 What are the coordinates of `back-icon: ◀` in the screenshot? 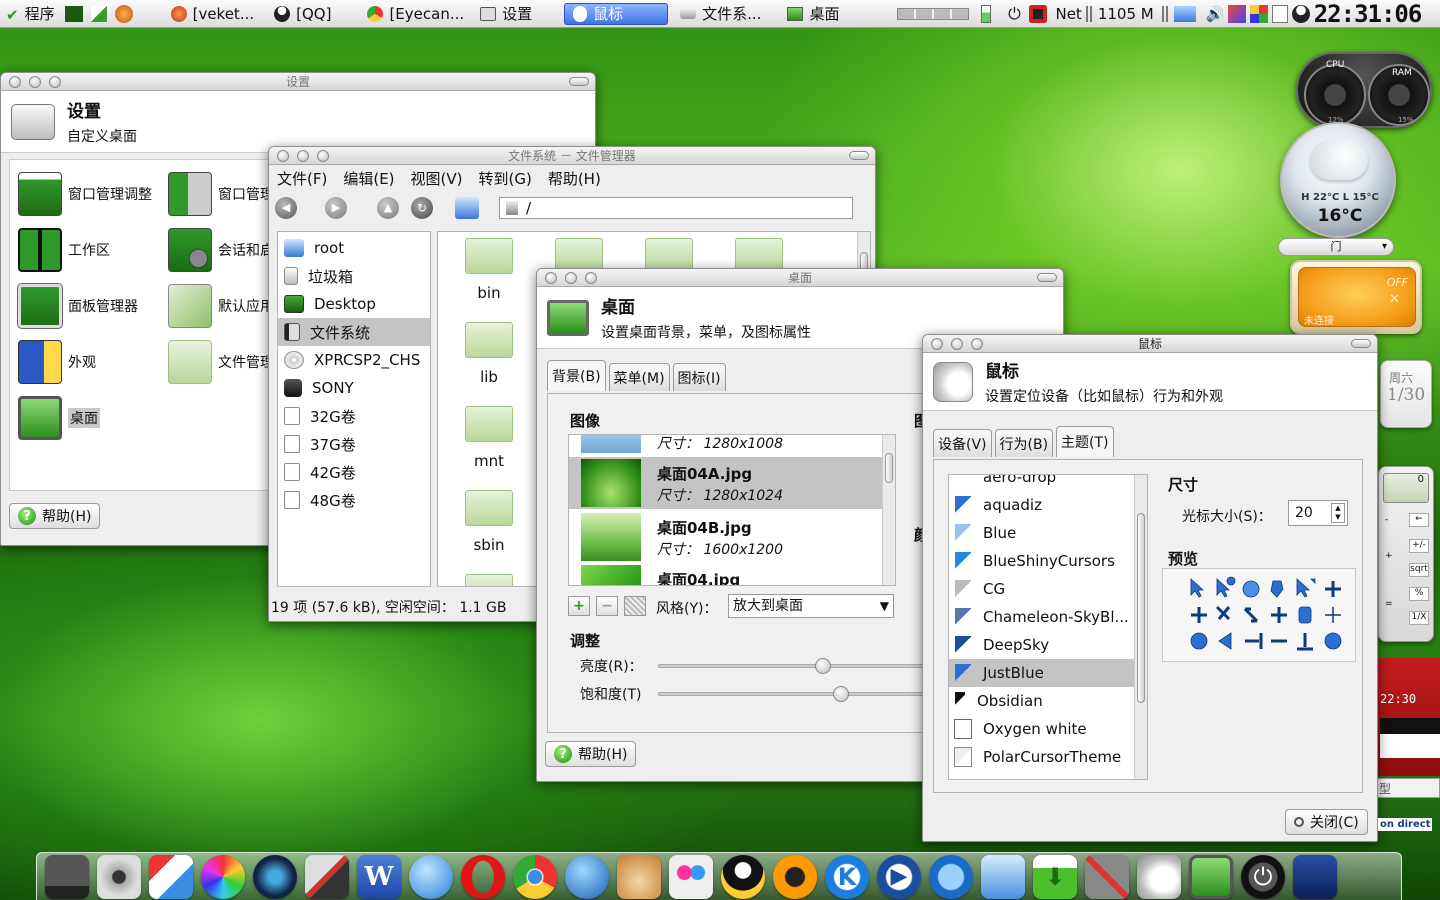 It's located at (286, 208).